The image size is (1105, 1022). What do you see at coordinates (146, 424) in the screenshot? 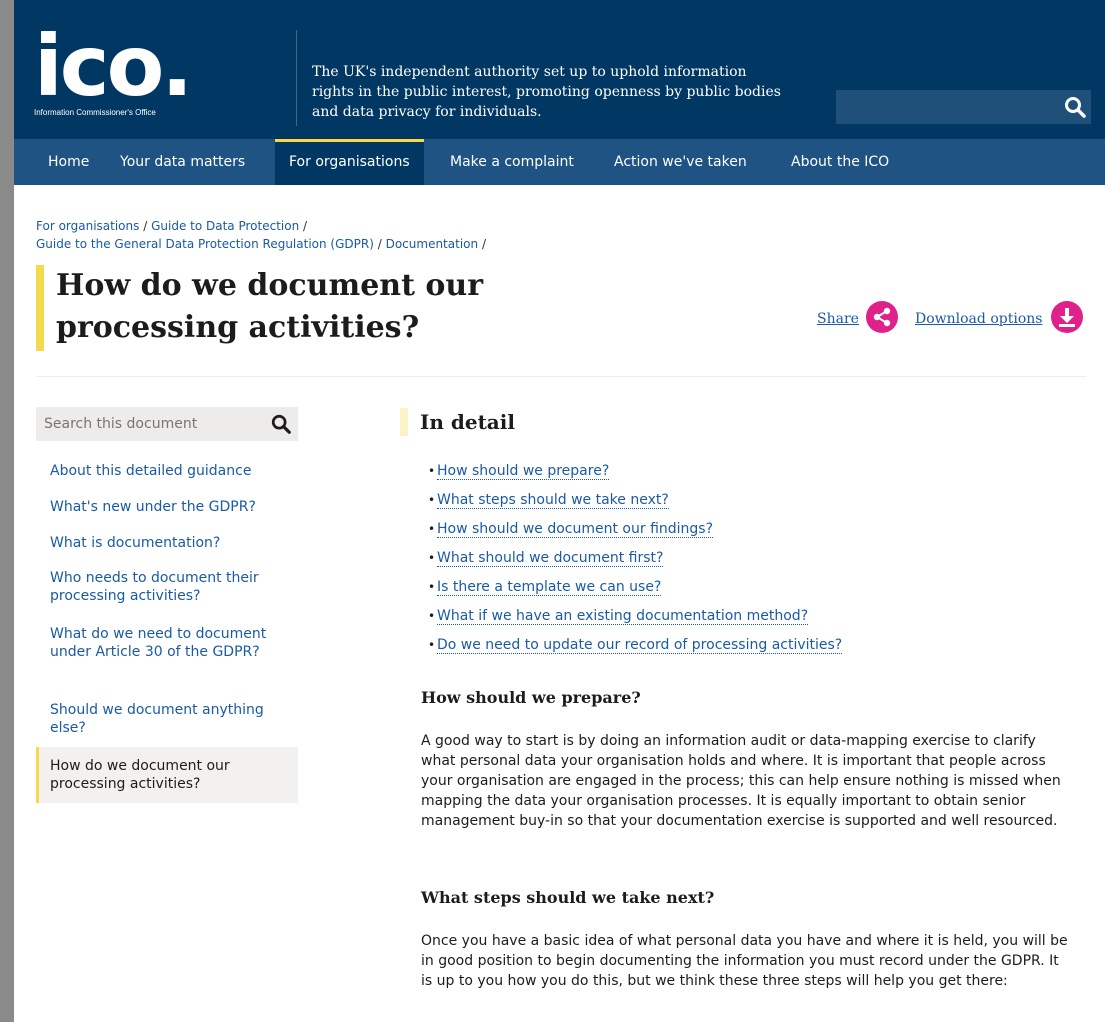
I see `document-search-input` at bounding box center [146, 424].